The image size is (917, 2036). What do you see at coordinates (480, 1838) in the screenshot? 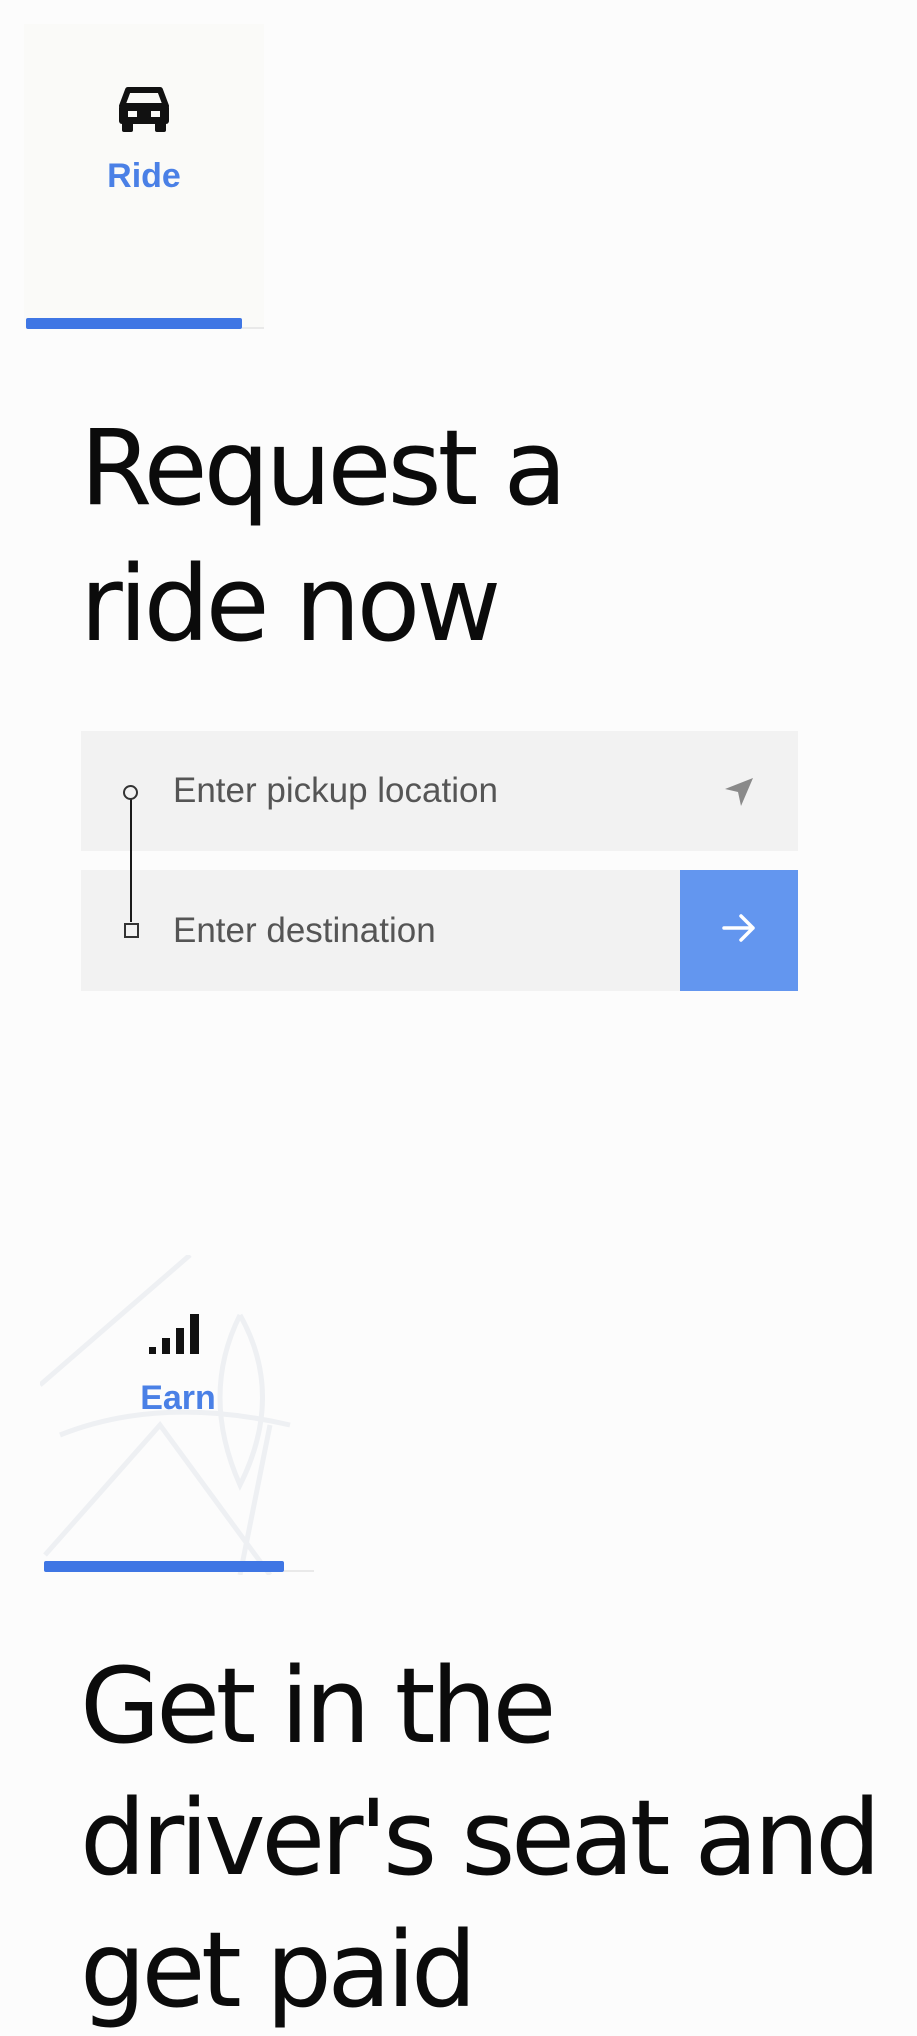
I see `earn-heading-line-2: driver's seat and` at bounding box center [480, 1838].